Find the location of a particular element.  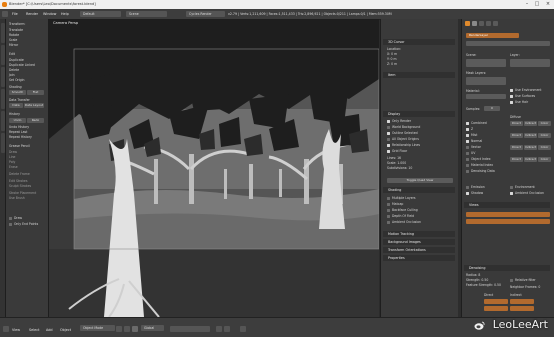

repeat-history-button: Repeat History is located at coordinates (20, 137).